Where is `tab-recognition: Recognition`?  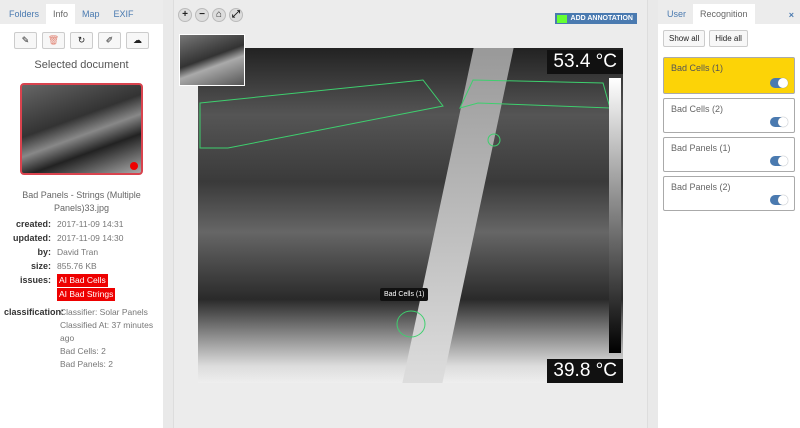
tab-recognition: Recognition is located at coordinates (724, 14).